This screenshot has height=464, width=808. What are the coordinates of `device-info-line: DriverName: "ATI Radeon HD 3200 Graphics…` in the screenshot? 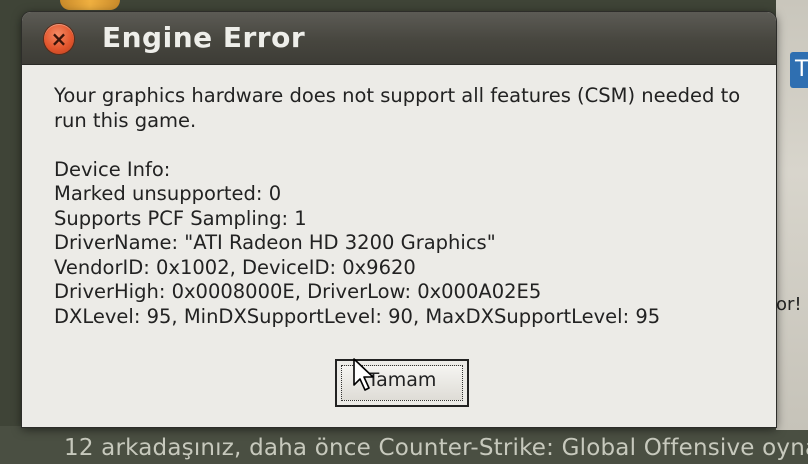 It's located at (275, 242).